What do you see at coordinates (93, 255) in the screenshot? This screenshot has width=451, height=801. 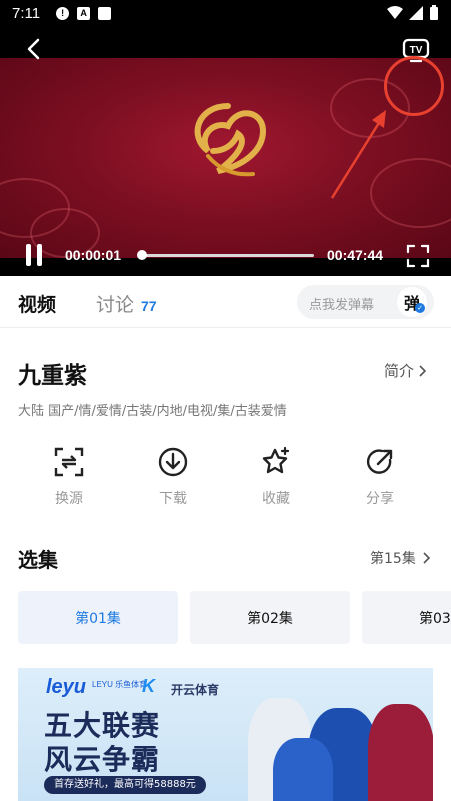 I see `current-time: 00:00:01` at bounding box center [93, 255].